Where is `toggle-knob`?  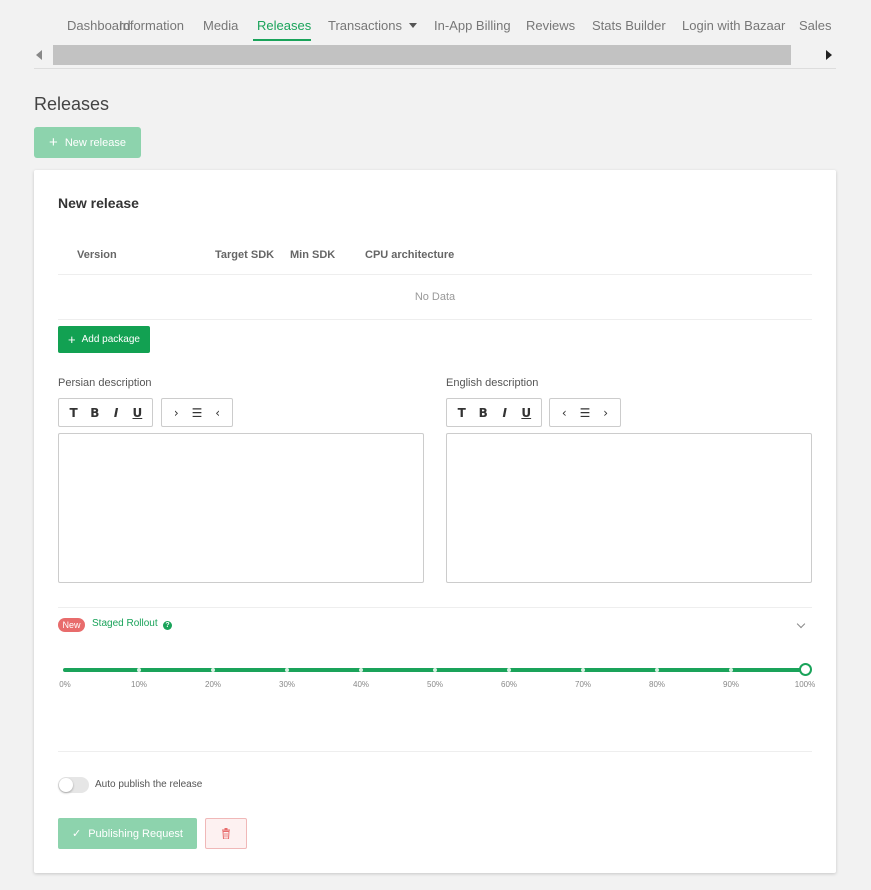 toggle-knob is located at coordinates (66, 785).